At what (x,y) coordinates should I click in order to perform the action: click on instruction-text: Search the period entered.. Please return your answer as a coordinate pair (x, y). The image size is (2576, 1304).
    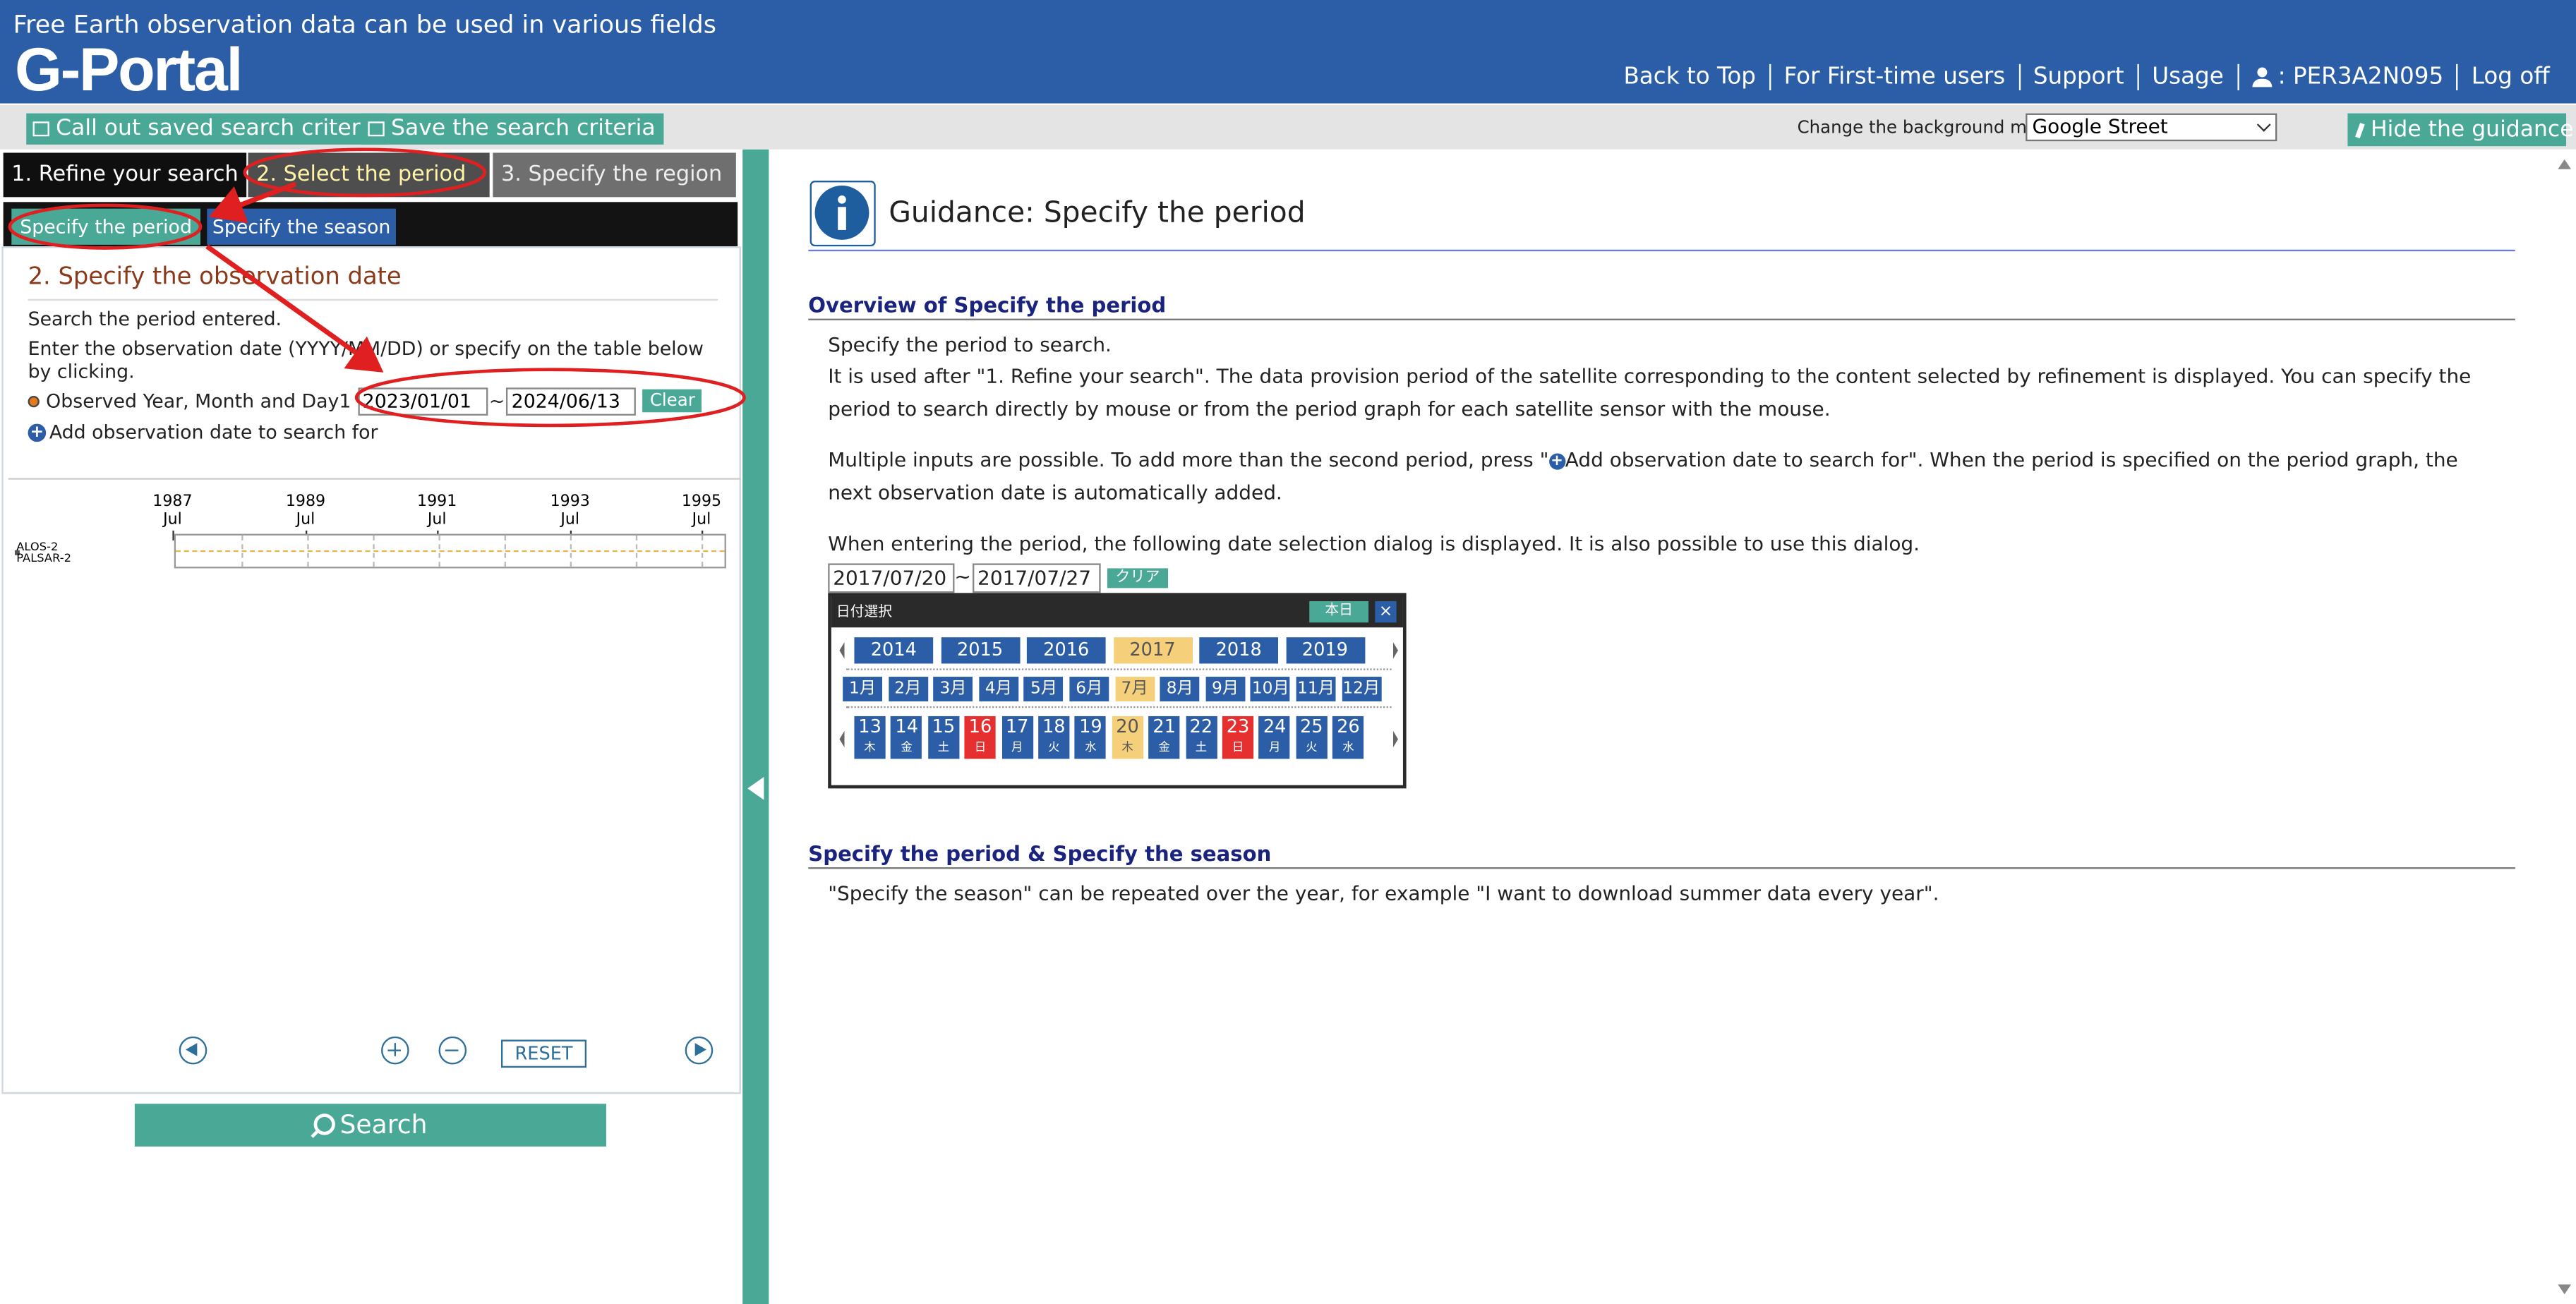
    Looking at the image, I should click on (155, 318).